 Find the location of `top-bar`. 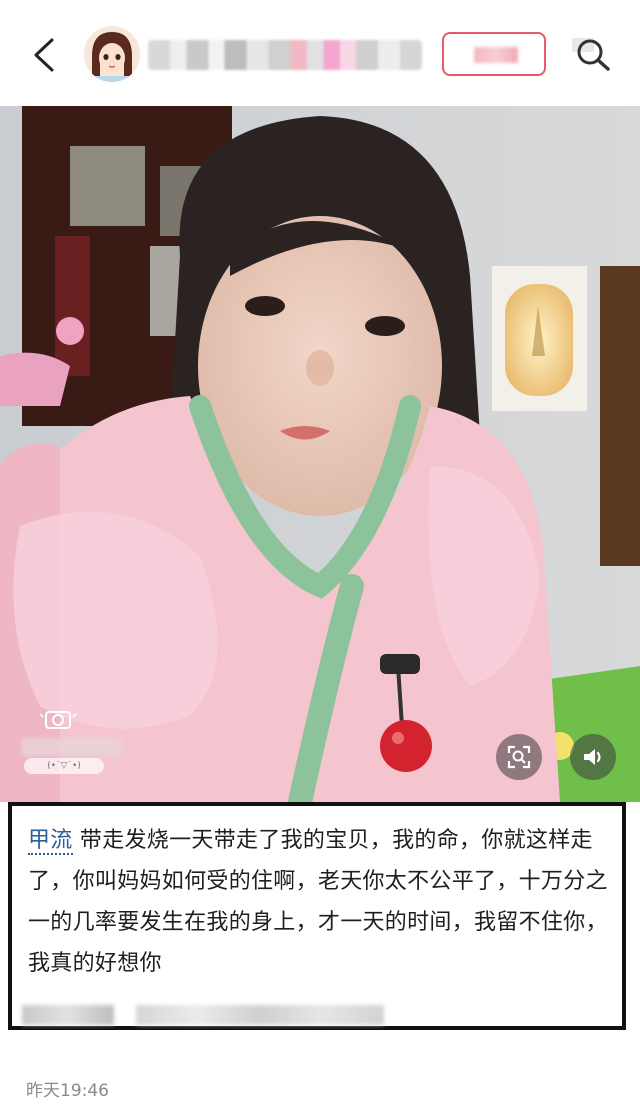

top-bar is located at coordinates (320, 53).